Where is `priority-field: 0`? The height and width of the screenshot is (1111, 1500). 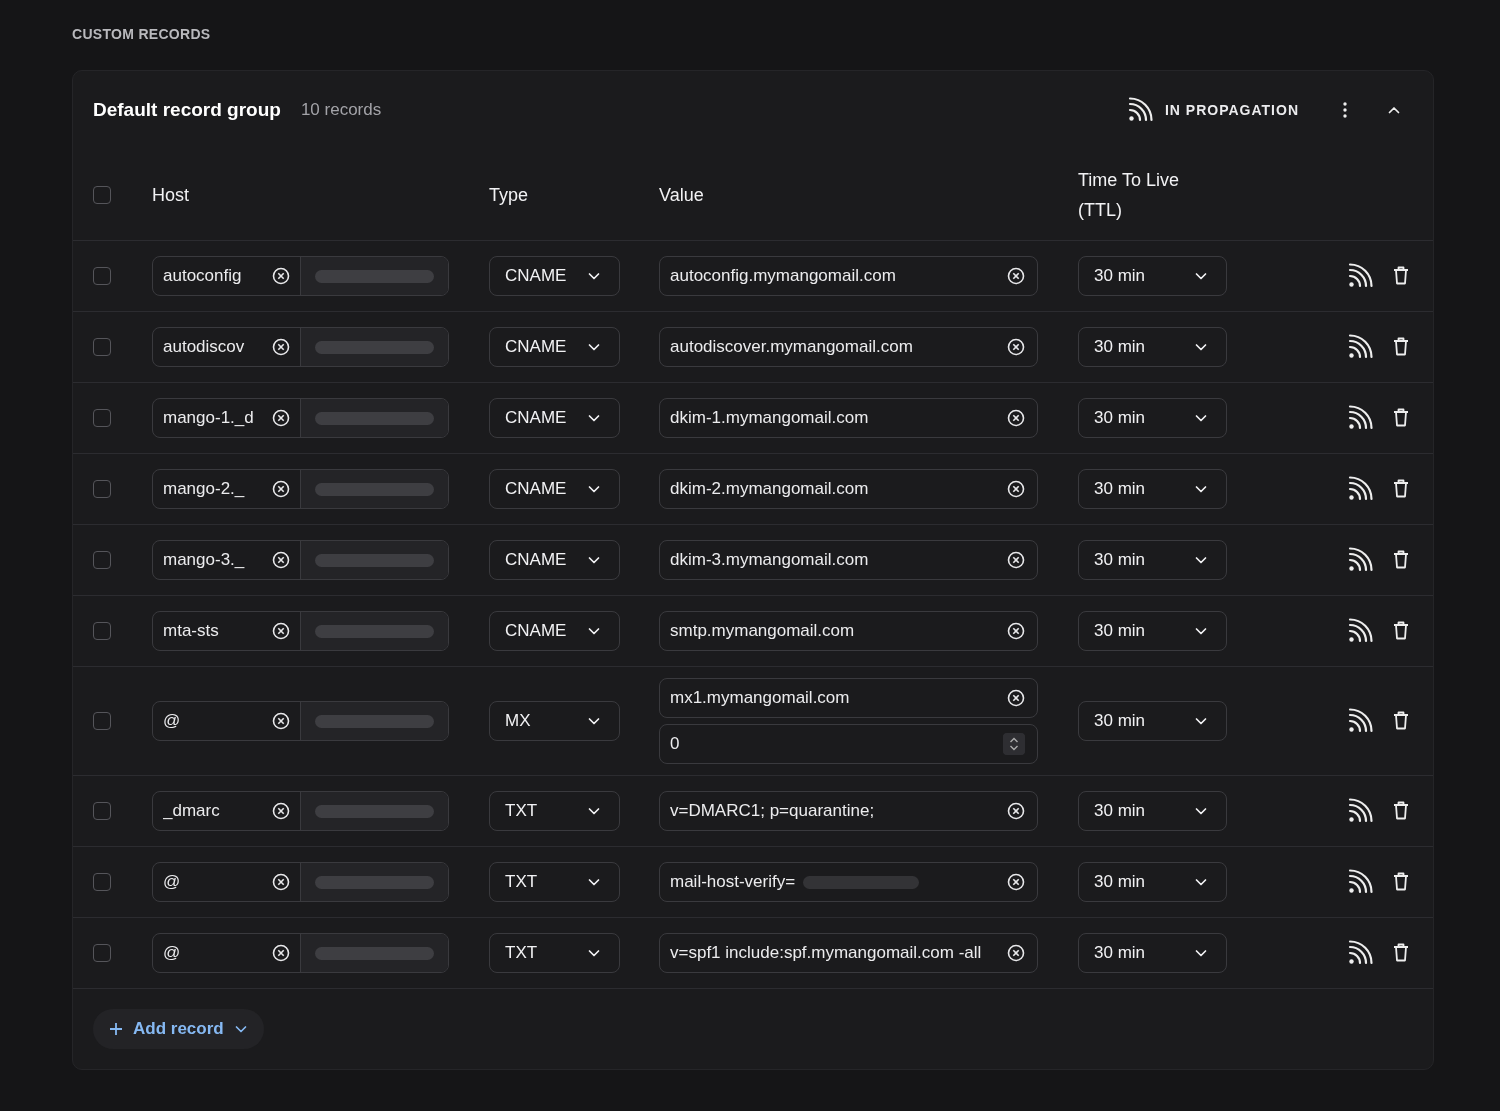 priority-field: 0 is located at coordinates (848, 744).